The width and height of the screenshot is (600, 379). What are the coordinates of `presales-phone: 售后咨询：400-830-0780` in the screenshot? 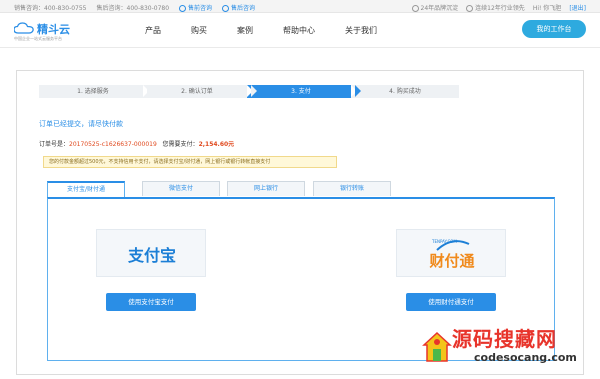 It's located at (133, 8).